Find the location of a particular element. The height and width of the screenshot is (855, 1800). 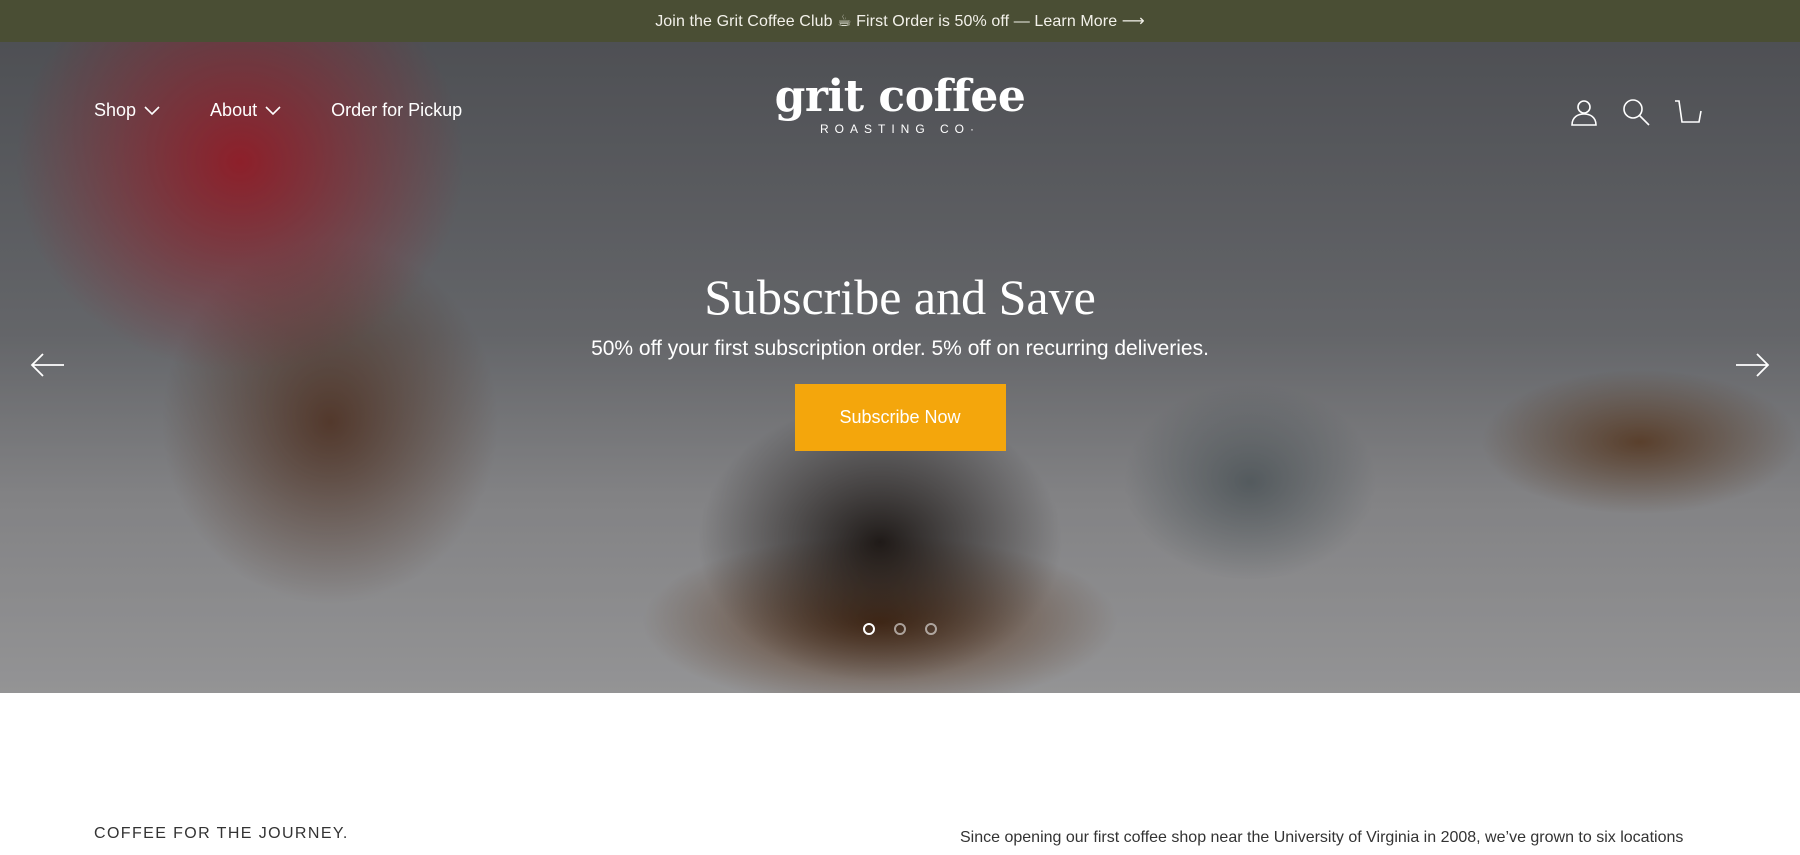

nav-item-order-for-pickup: Order for Pickup is located at coordinates (396, 110).